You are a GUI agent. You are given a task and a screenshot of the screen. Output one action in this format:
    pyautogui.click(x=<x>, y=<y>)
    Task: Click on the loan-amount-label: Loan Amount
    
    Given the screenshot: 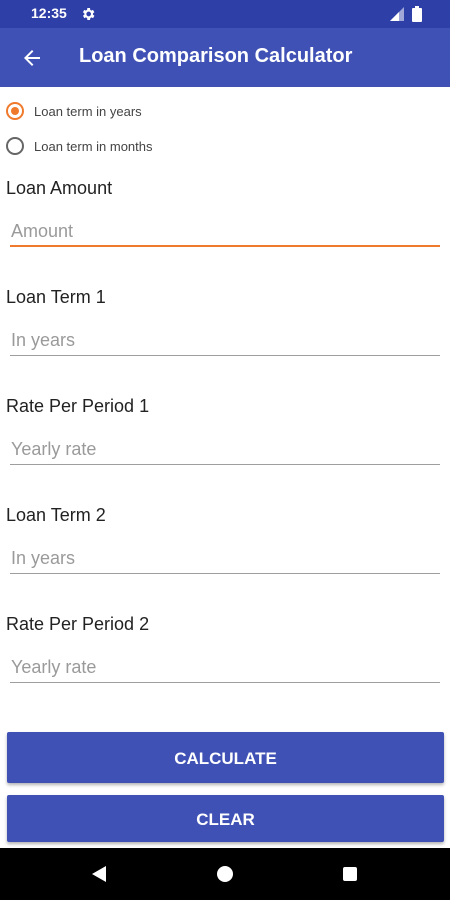 What is the action you would take?
    pyautogui.click(x=59, y=188)
    